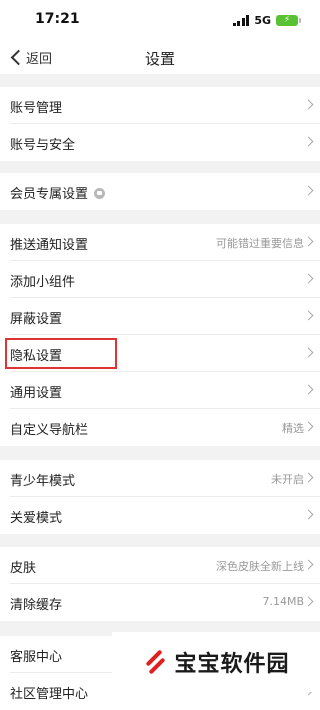  What do you see at coordinates (36, 605) in the screenshot?
I see `item-label: 清除缓存` at bounding box center [36, 605].